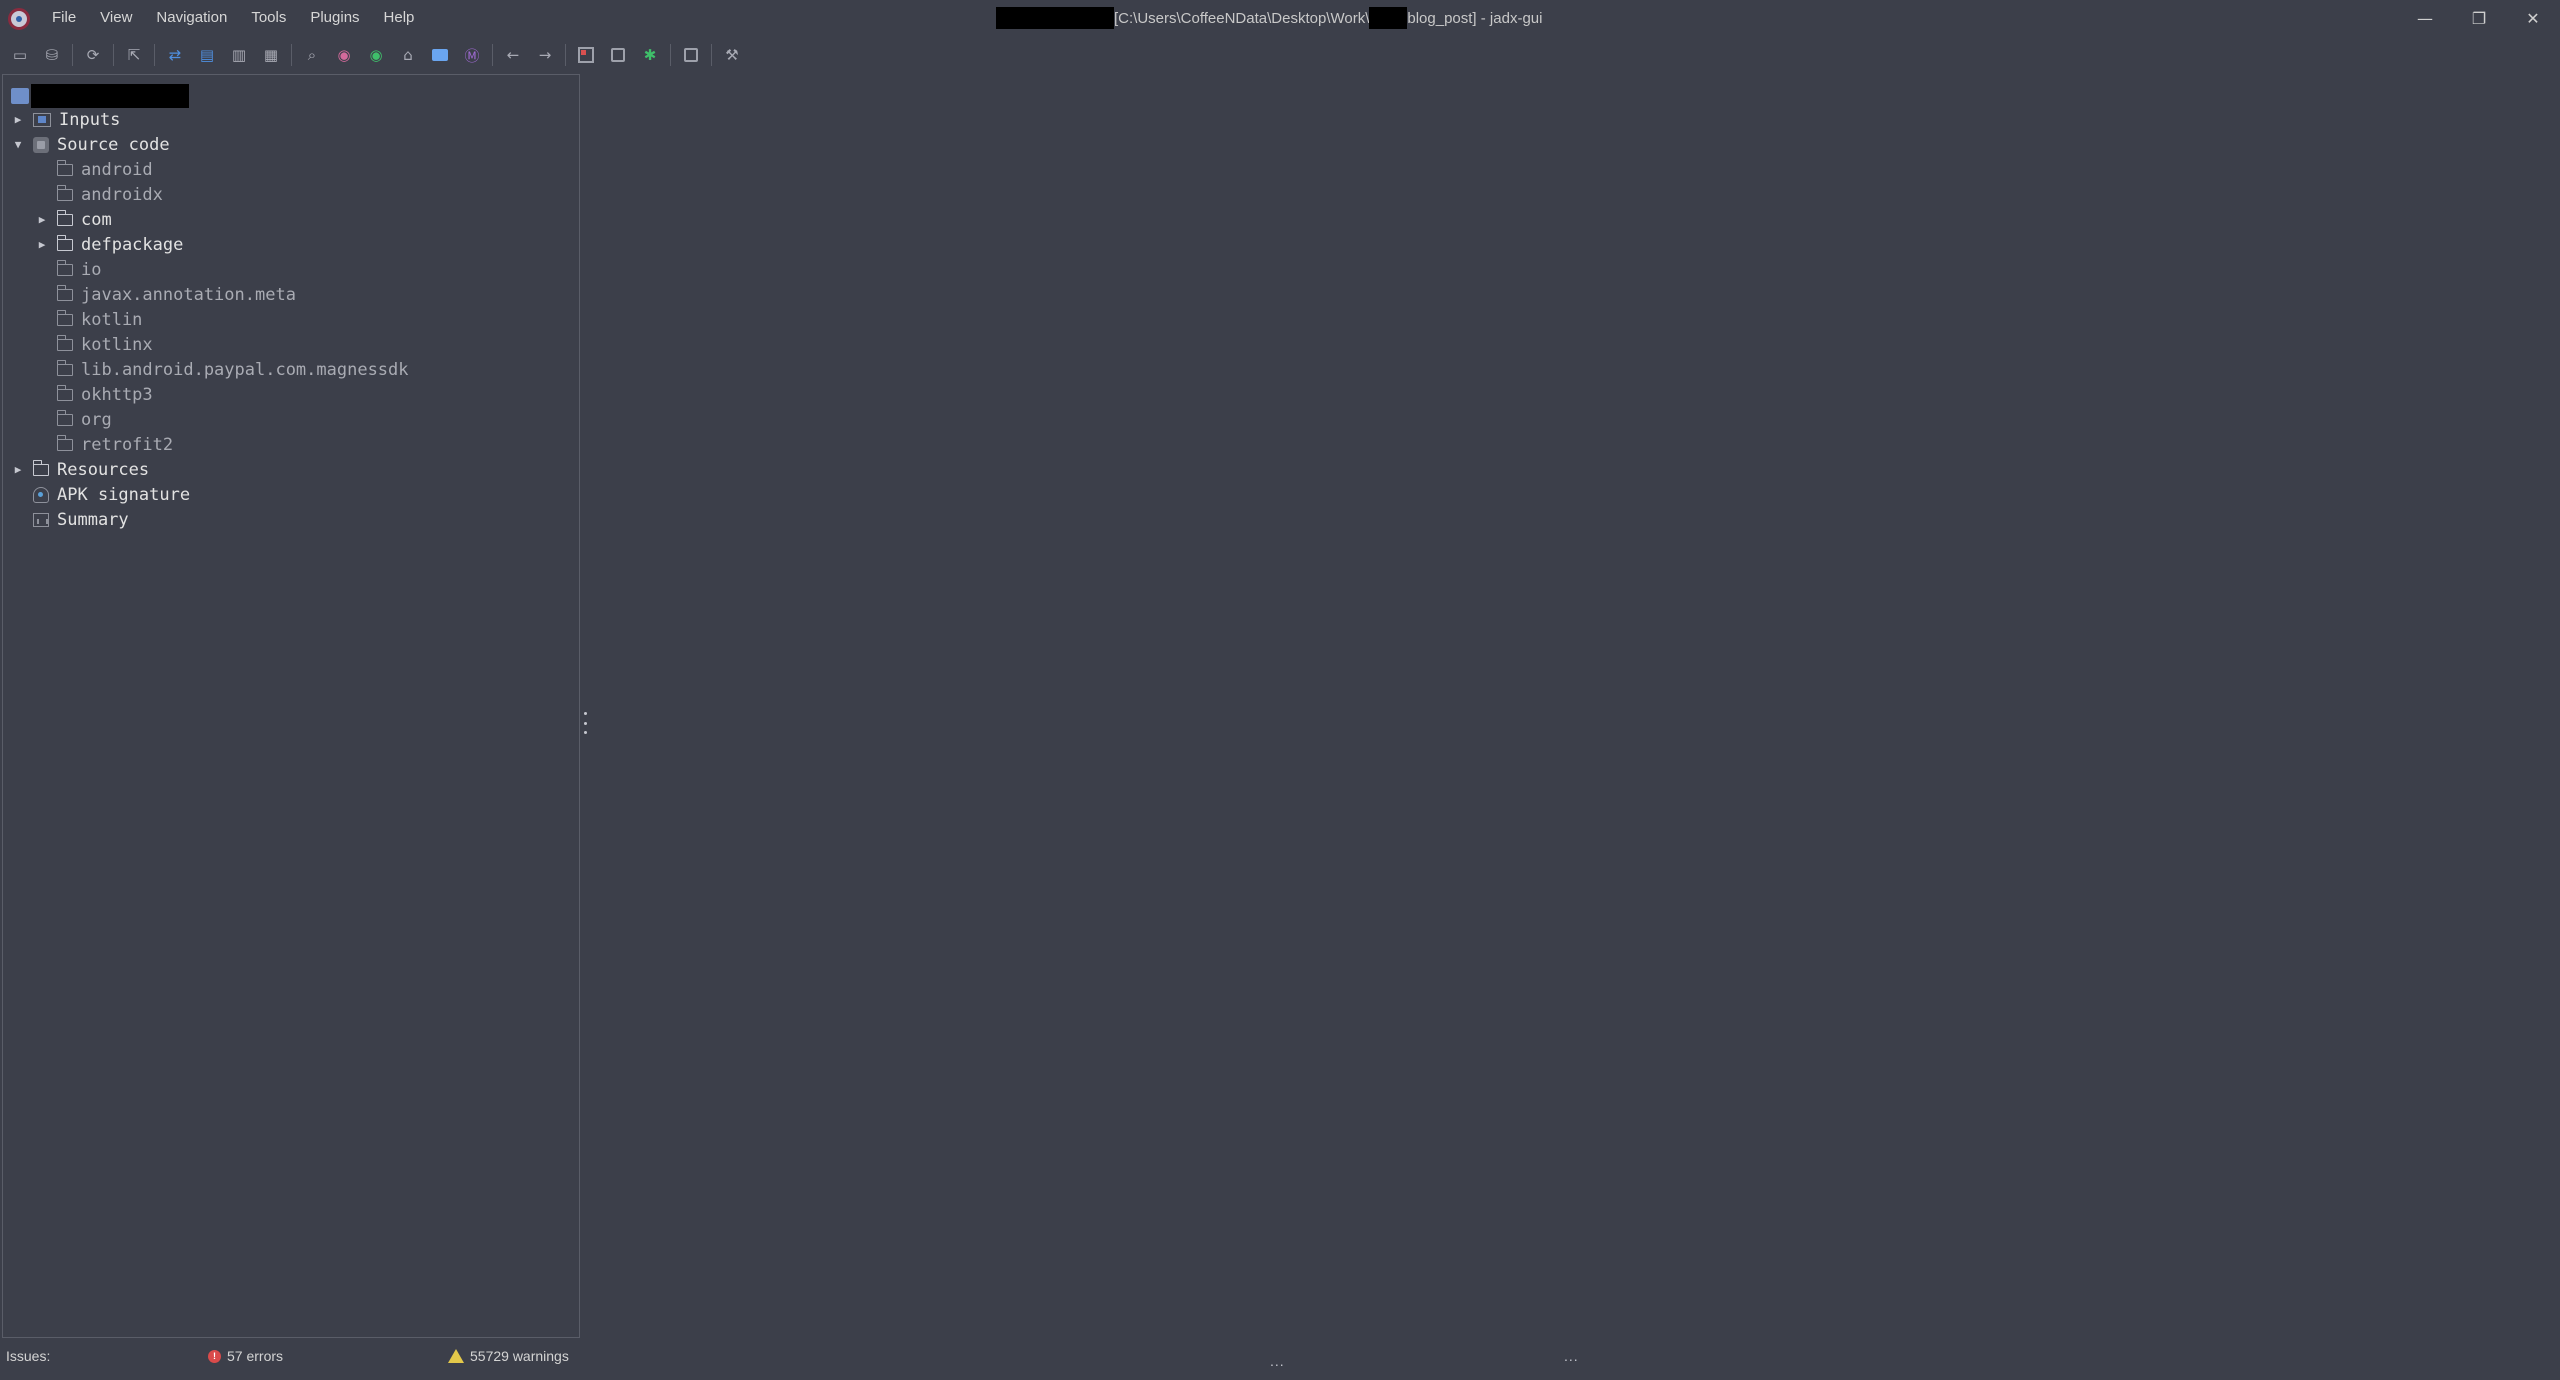 The height and width of the screenshot is (1380, 2560). I want to click on window-controls: — ❐ ✕, so click(2479, 18).